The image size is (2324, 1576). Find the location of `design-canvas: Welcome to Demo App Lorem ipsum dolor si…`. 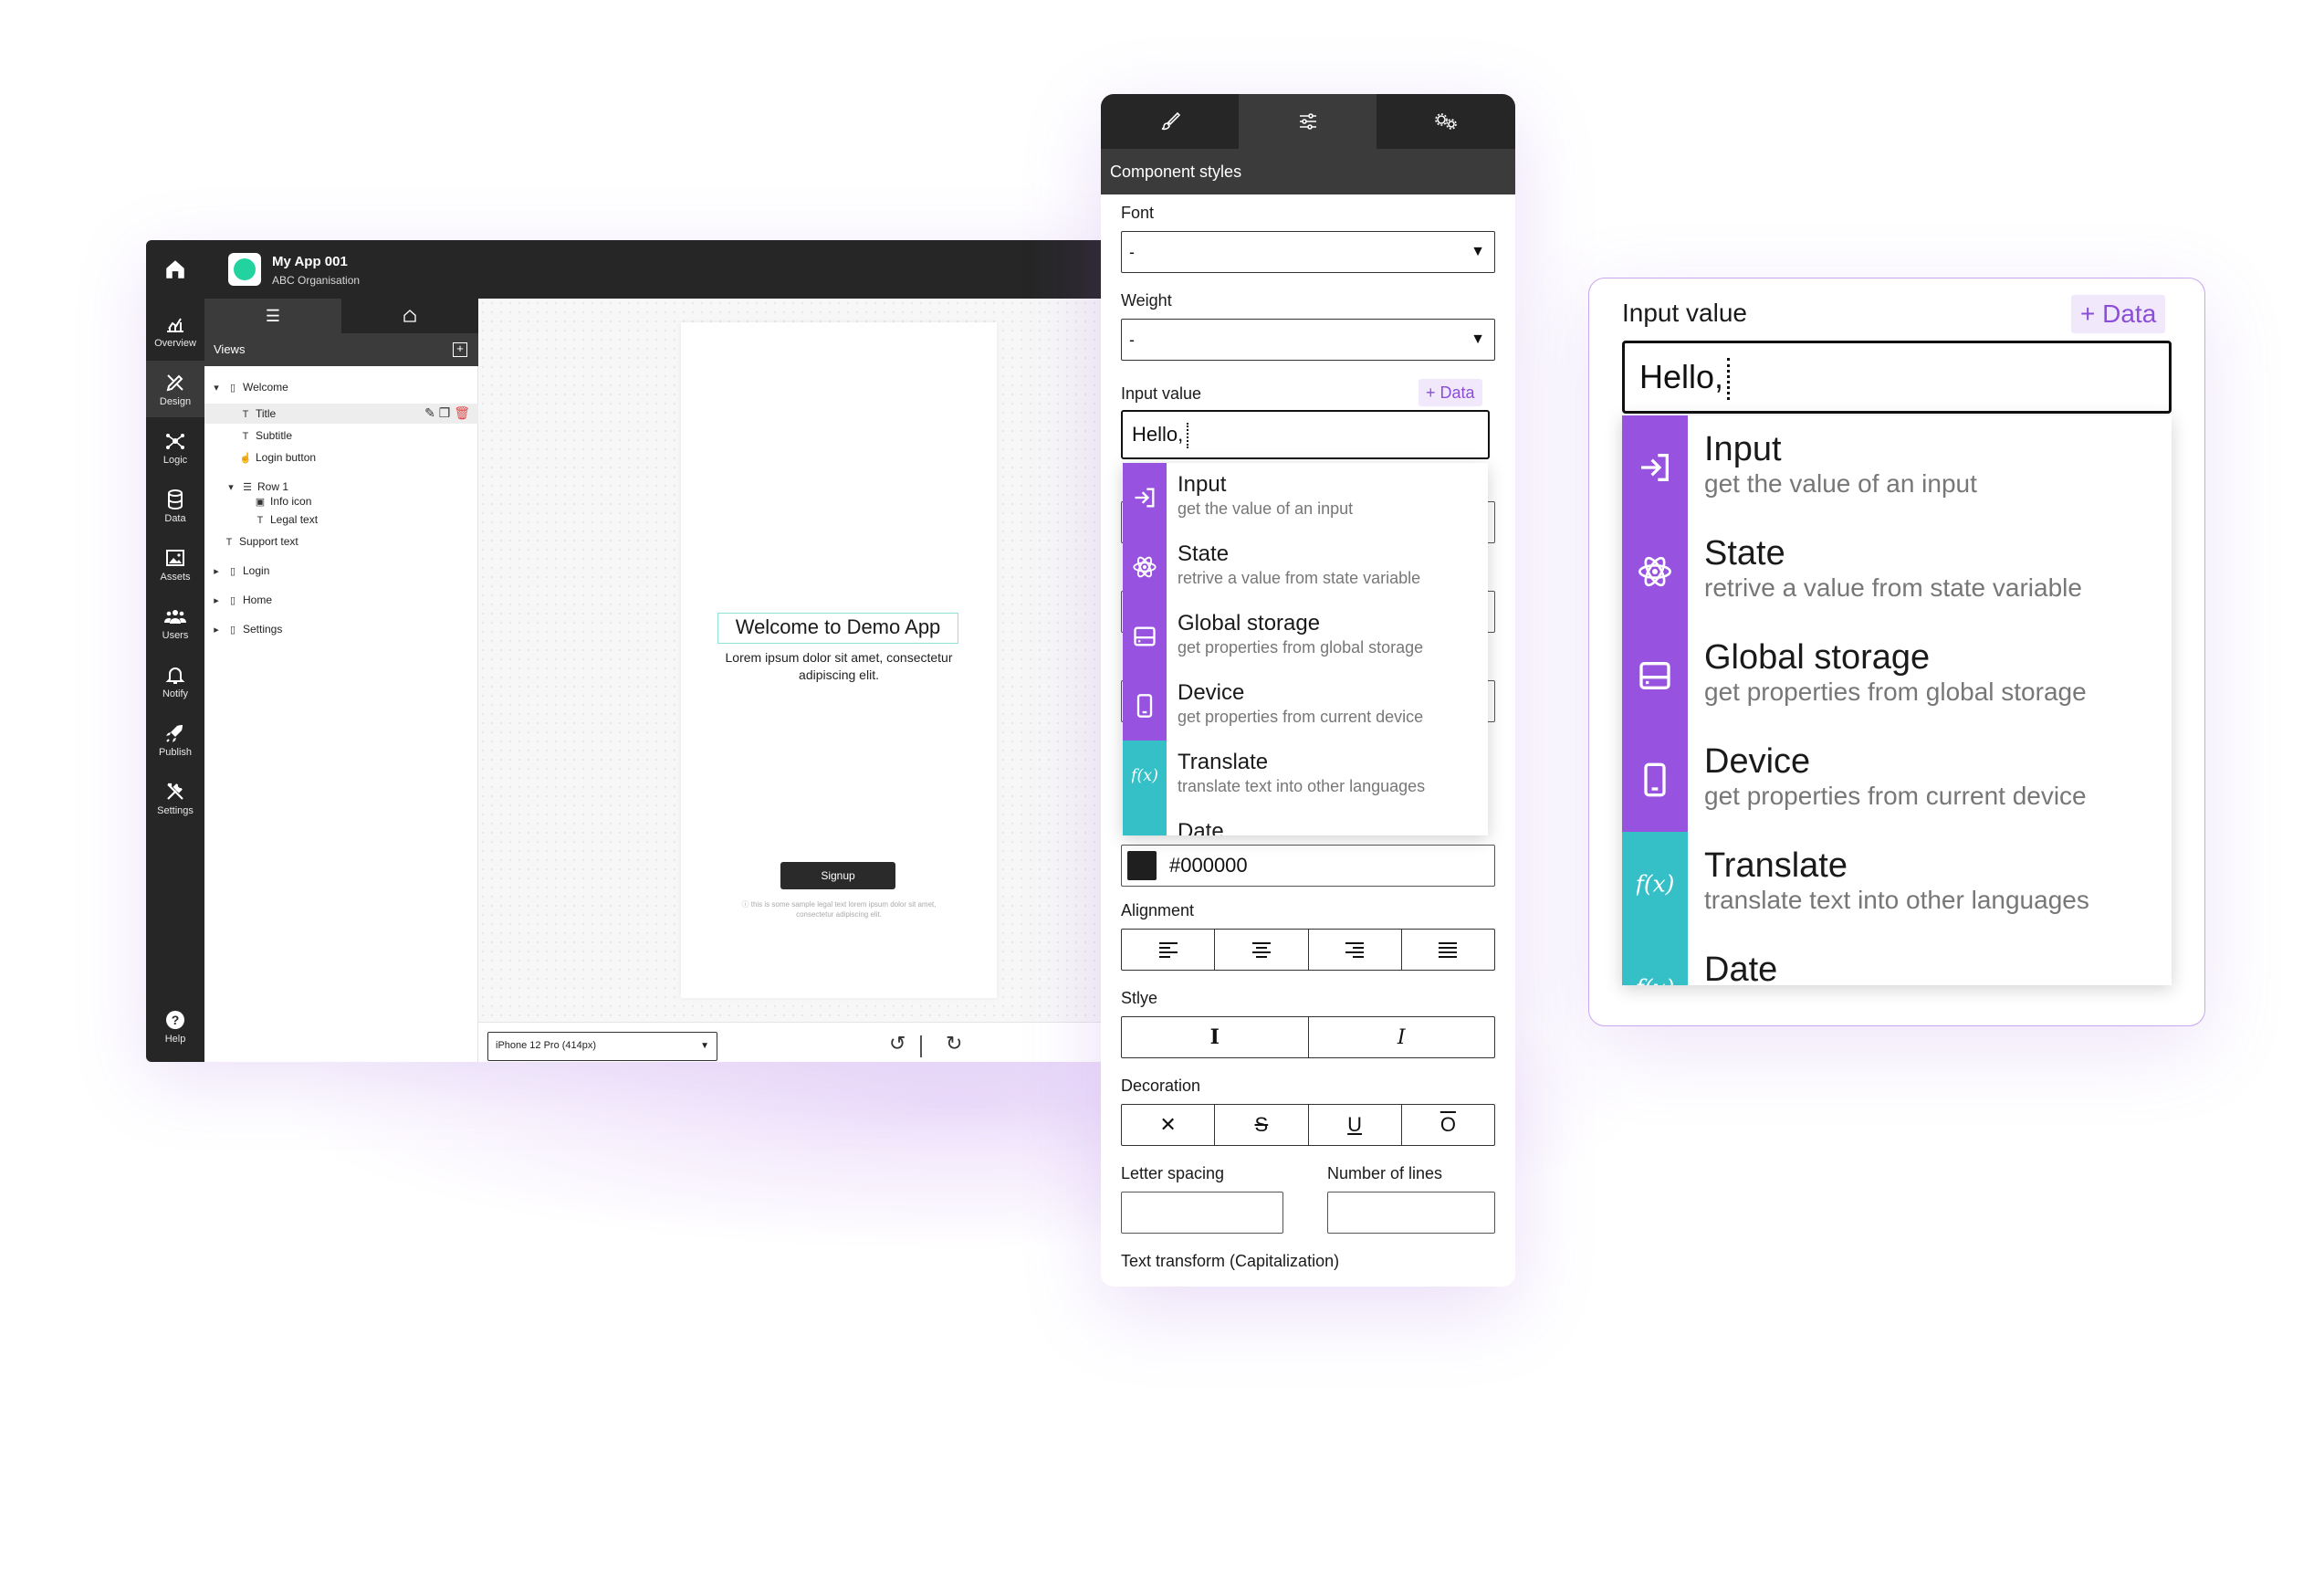

design-canvas: Welcome to Demo App Lorem ipsum dolor si… is located at coordinates (791, 660).